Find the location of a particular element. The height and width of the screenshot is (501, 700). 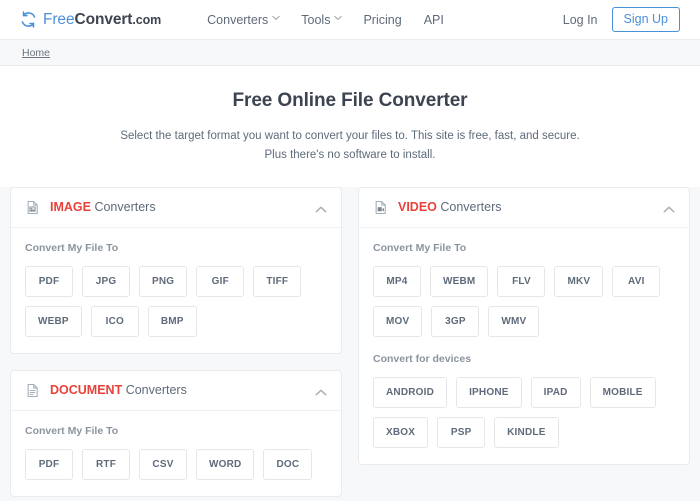

logo-convert: Convert is located at coordinates (103, 19).